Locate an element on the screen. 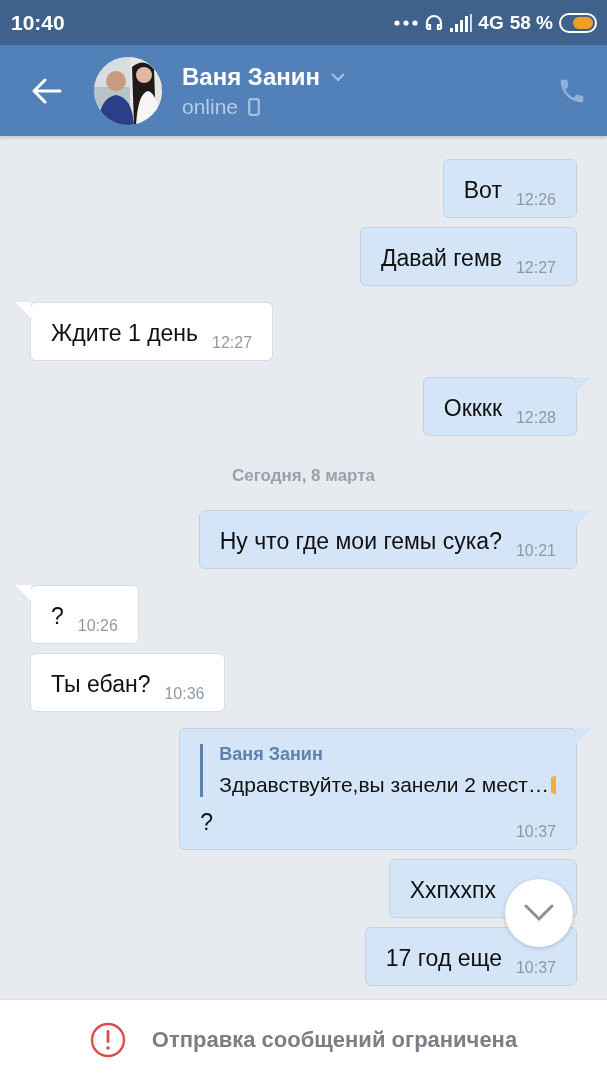 Image resolution: width=607 pixels, height=1080 pixels. signal-icon is located at coordinates (461, 22).